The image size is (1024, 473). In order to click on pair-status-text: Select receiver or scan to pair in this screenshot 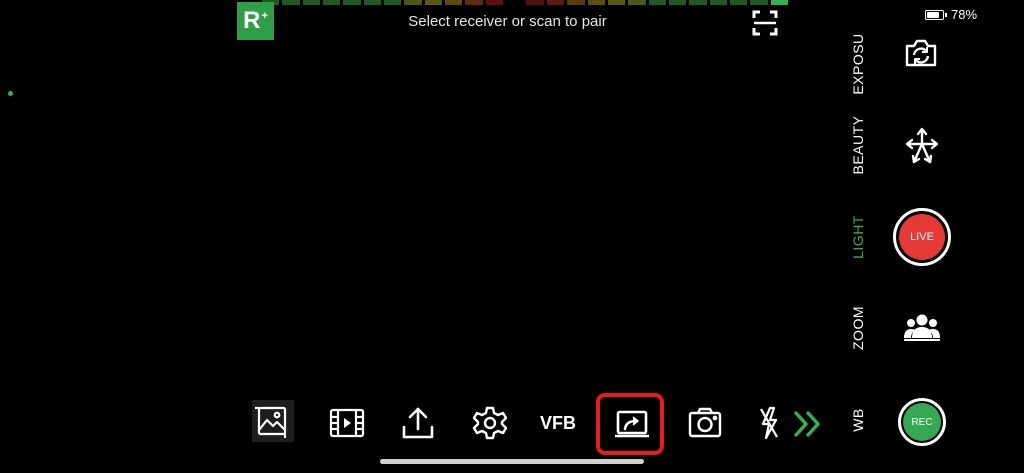, I will do `click(507, 21)`.